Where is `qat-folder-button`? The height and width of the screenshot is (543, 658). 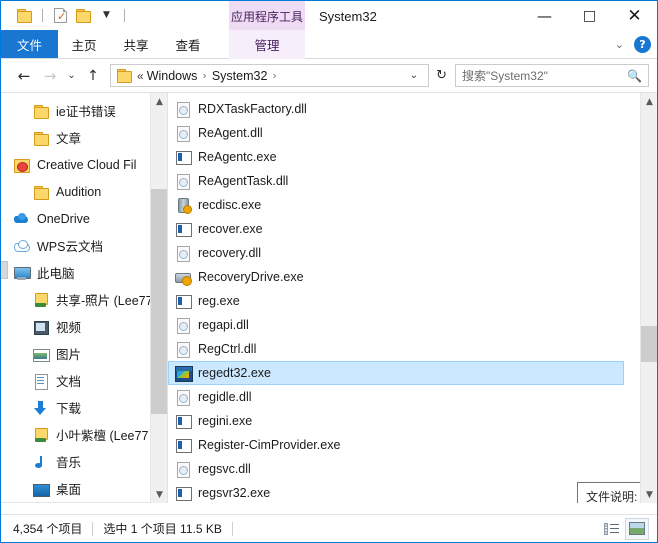
qat-folder-button is located at coordinates (24, 15).